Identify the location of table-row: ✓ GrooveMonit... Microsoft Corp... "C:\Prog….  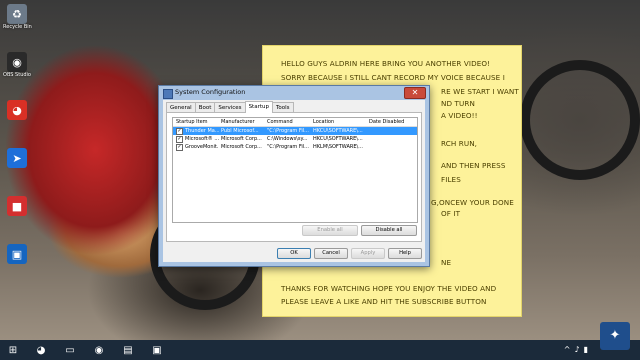
(295, 147).